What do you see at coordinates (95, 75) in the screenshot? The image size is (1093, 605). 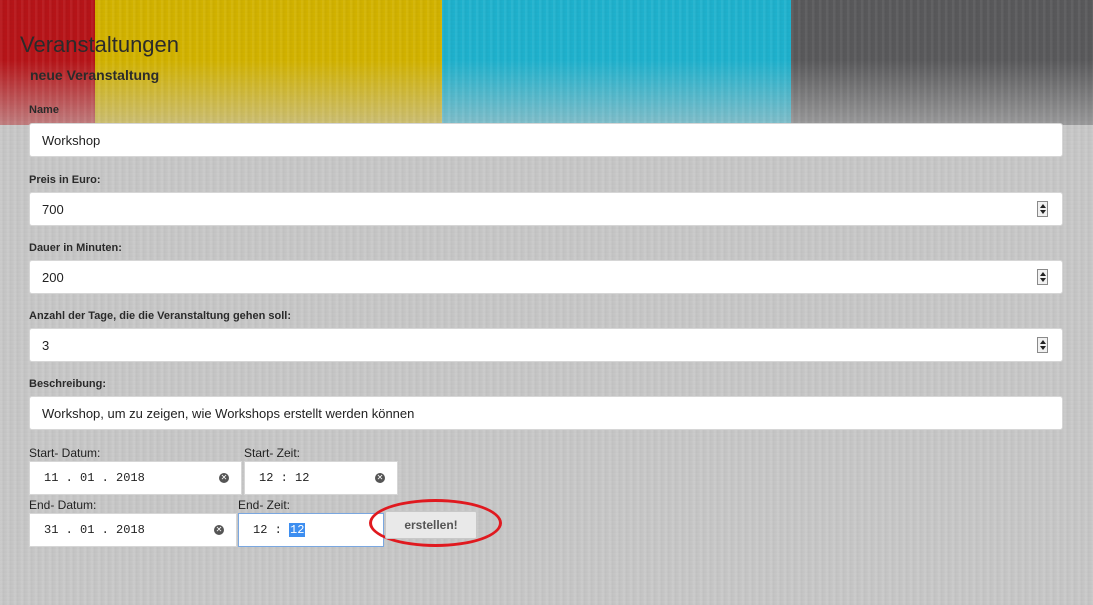 I see `section-title: neue Veranstaltung` at bounding box center [95, 75].